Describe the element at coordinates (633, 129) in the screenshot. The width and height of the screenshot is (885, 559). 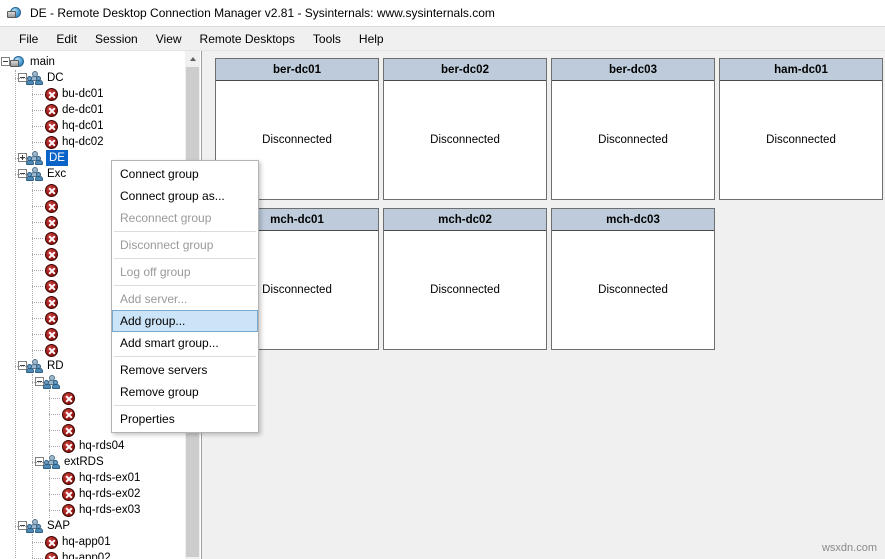
I see `session-tile: ber-dc03 Disconnected` at that location.